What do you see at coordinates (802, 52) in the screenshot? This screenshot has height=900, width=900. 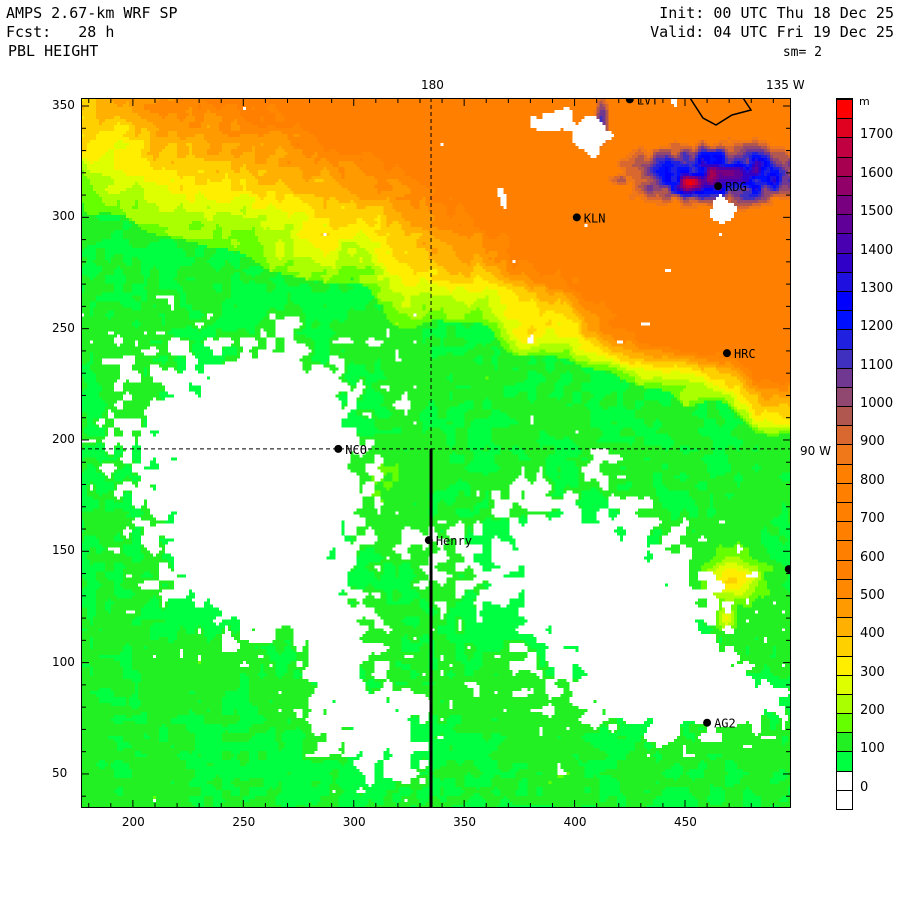 I see `smoothing-label: sm= 2` at bounding box center [802, 52].